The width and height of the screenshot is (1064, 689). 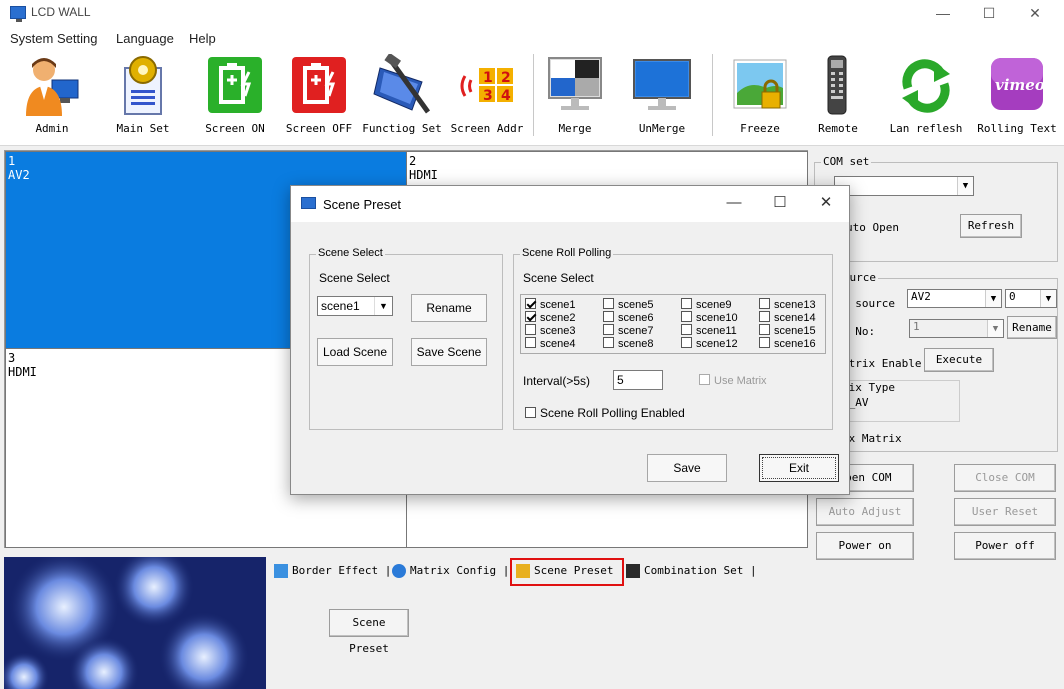 What do you see at coordinates (734, 204) in the screenshot?
I see `dialog-minimize-button: —` at bounding box center [734, 204].